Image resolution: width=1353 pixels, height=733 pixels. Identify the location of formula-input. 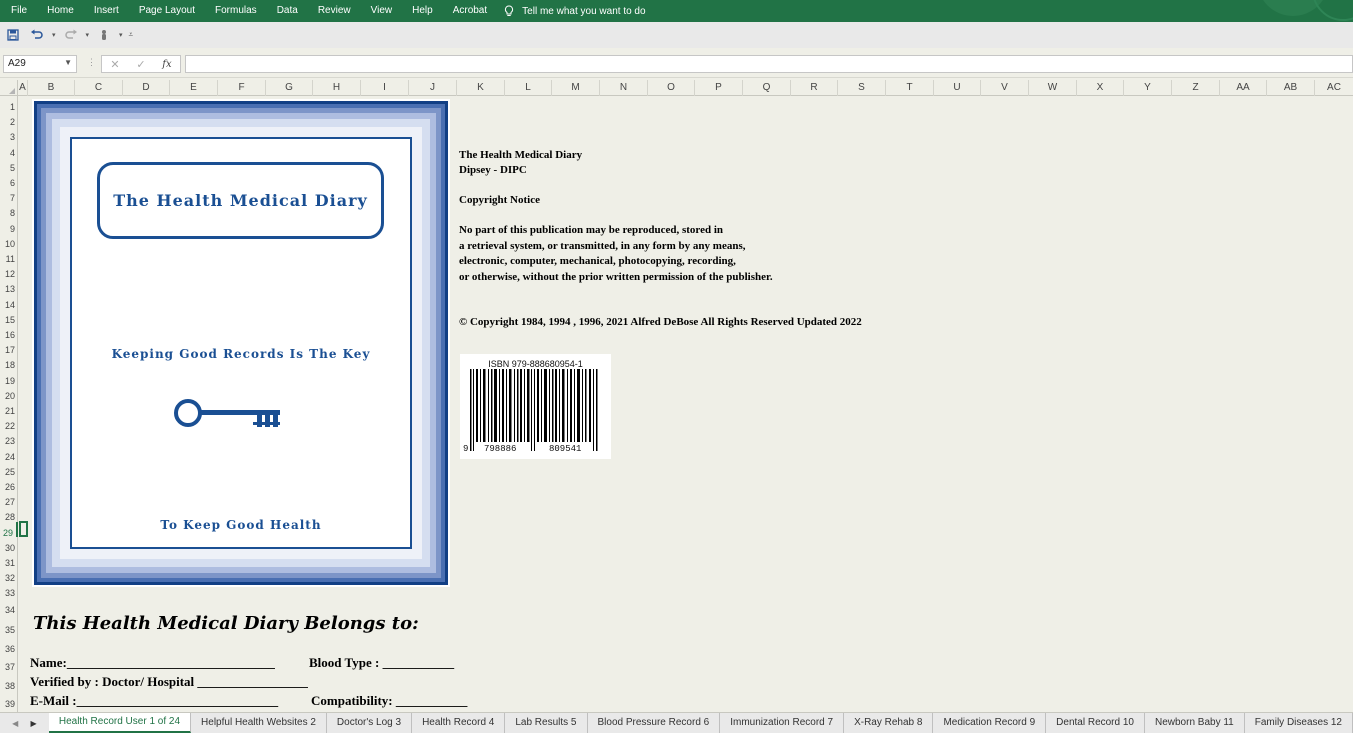
(769, 64).